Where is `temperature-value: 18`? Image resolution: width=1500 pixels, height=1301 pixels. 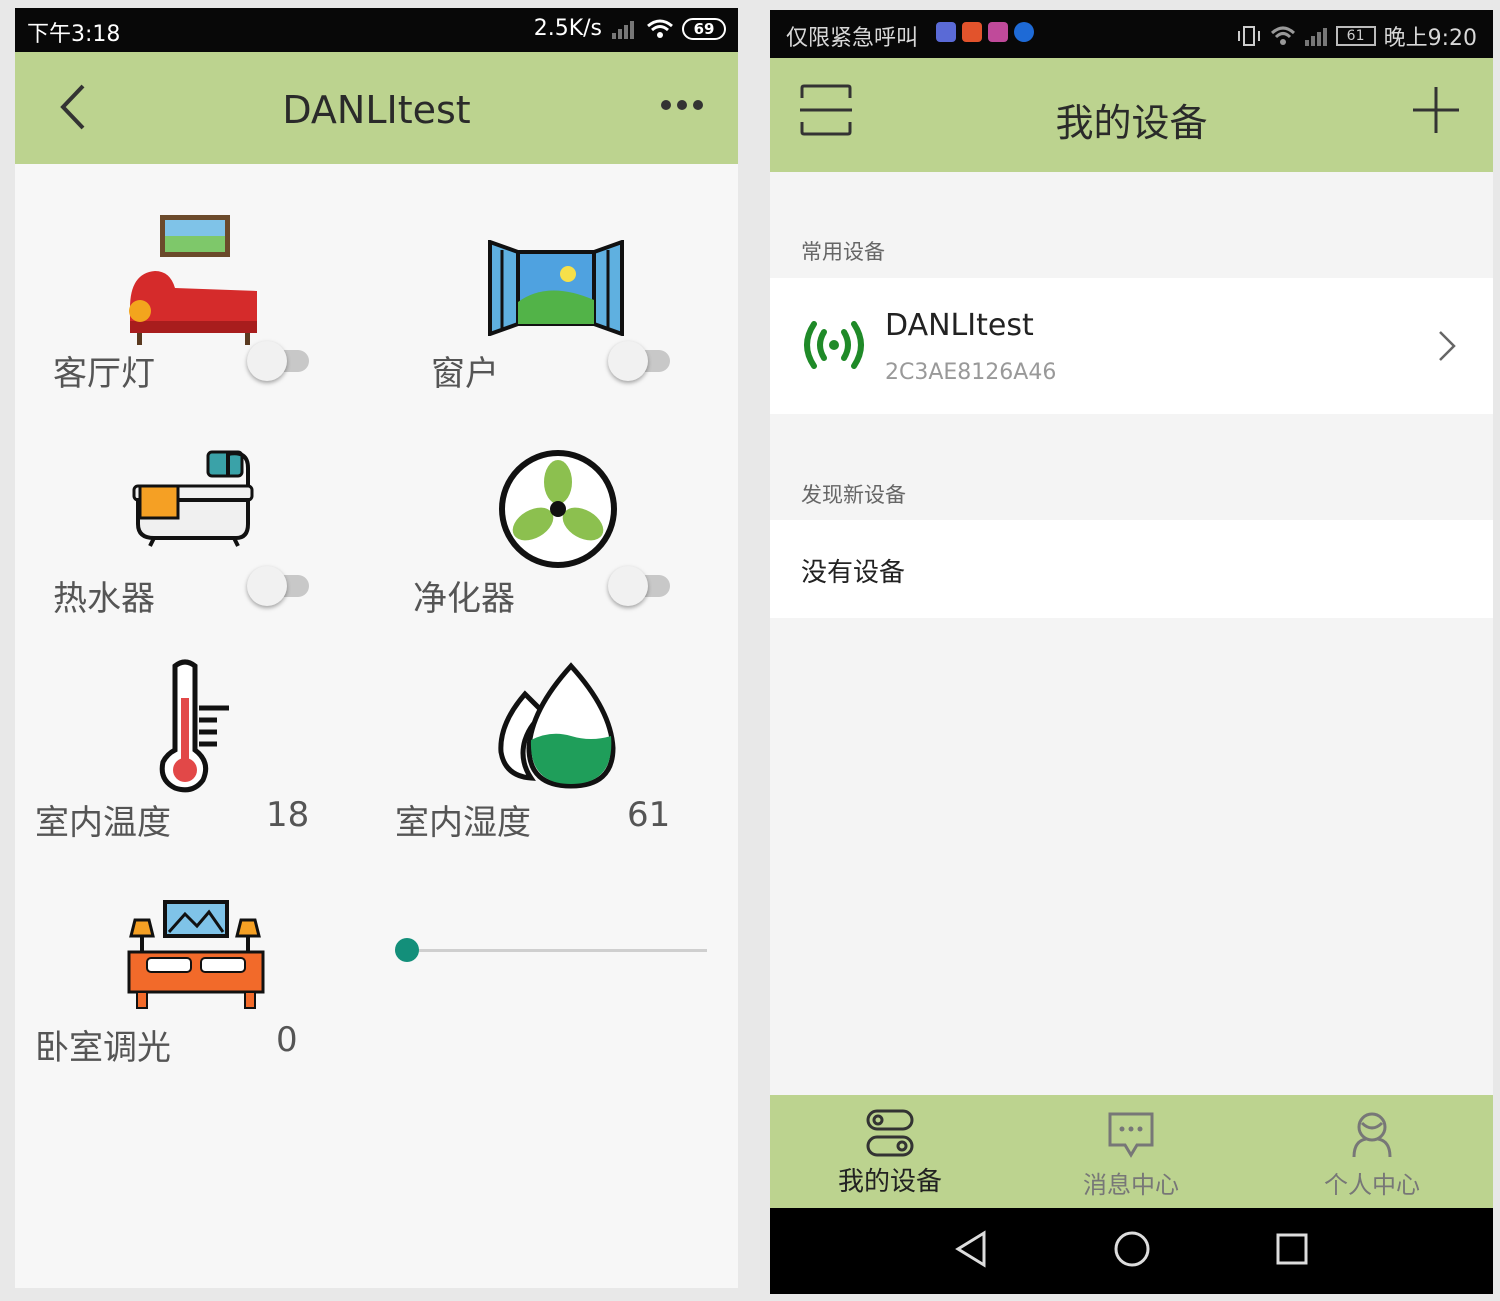 temperature-value: 18 is located at coordinates (288, 815).